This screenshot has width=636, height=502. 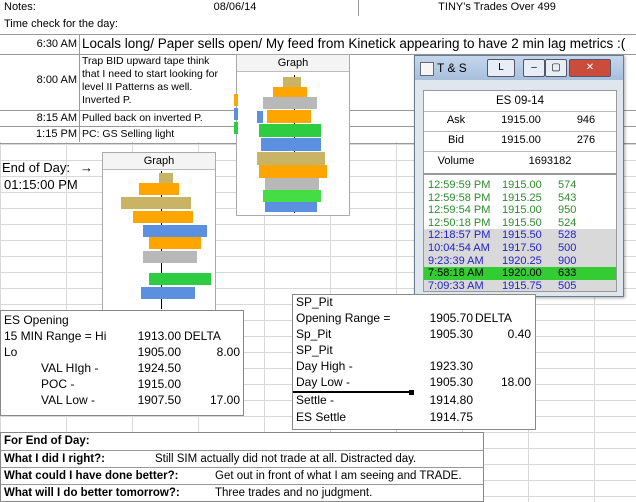 I want to click on sp-row-value: 1914.80, so click(x=442, y=400).